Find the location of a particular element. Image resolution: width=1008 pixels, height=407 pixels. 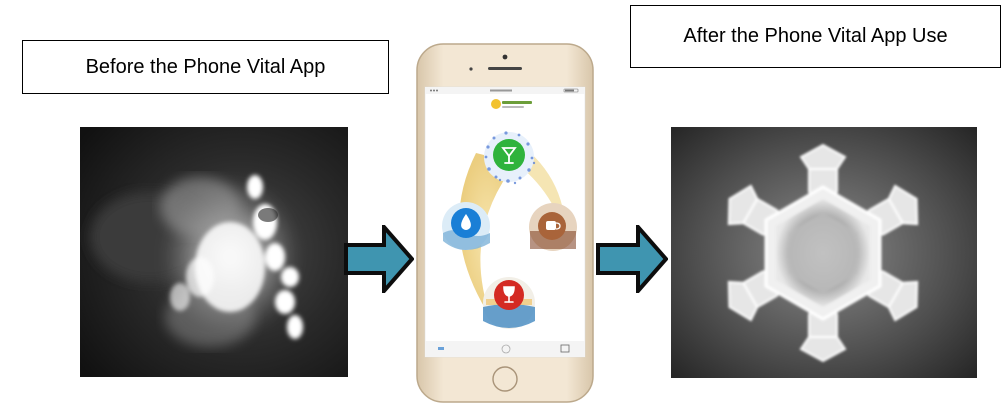

after-label-box: After the Phone Vital App Use is located at coordinates (815, 36).